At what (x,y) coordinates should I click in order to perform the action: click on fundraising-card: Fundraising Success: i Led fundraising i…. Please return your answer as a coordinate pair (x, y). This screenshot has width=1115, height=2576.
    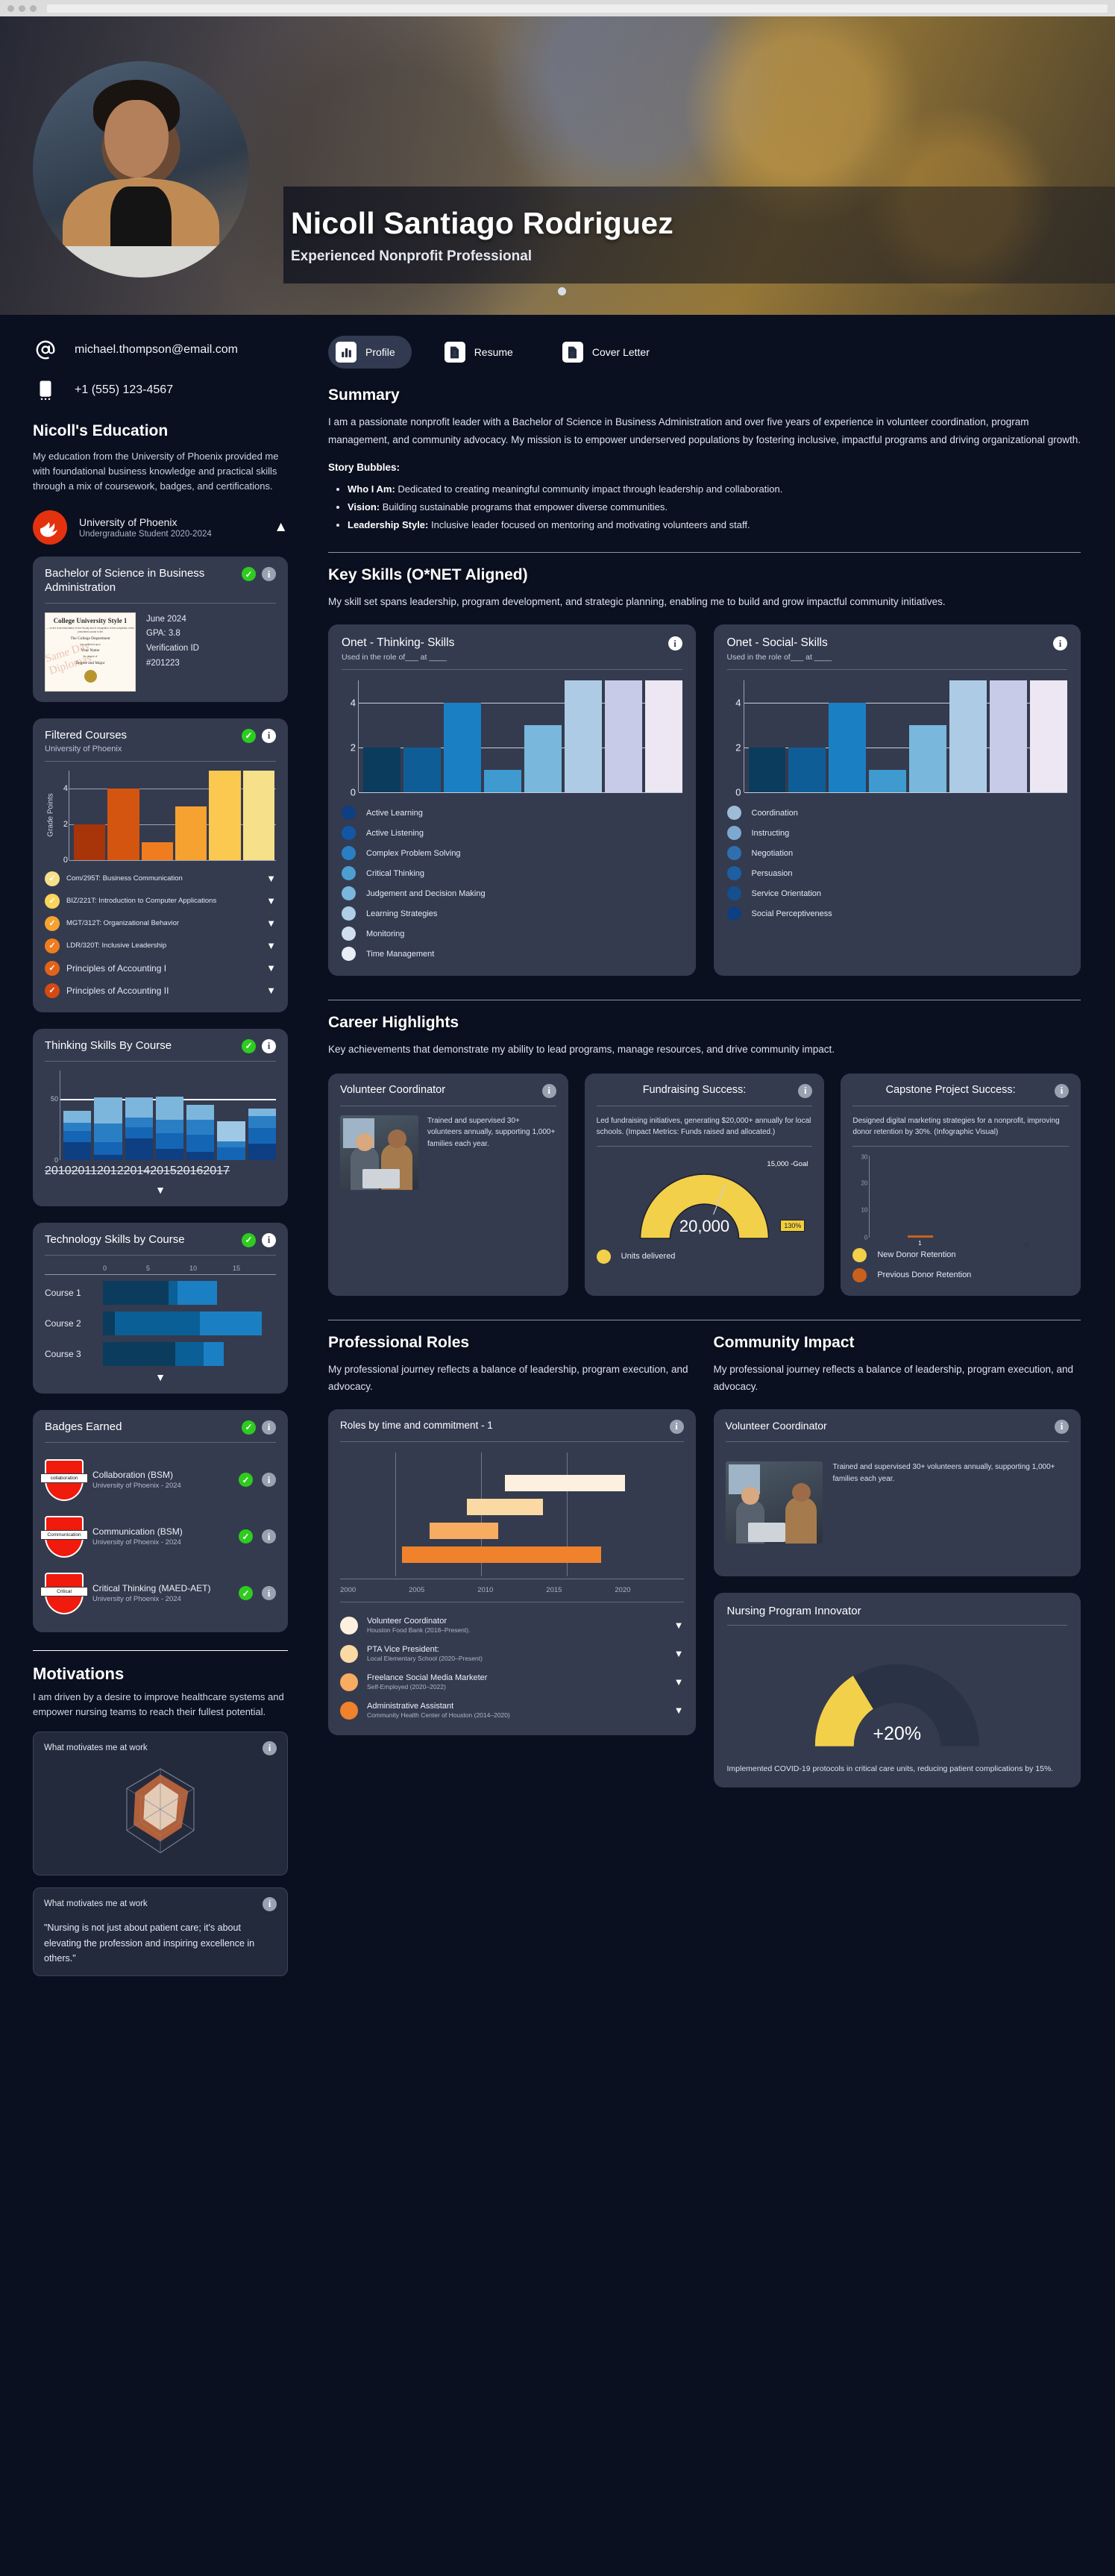
    Looking at the image, I should click on (704, 1184).